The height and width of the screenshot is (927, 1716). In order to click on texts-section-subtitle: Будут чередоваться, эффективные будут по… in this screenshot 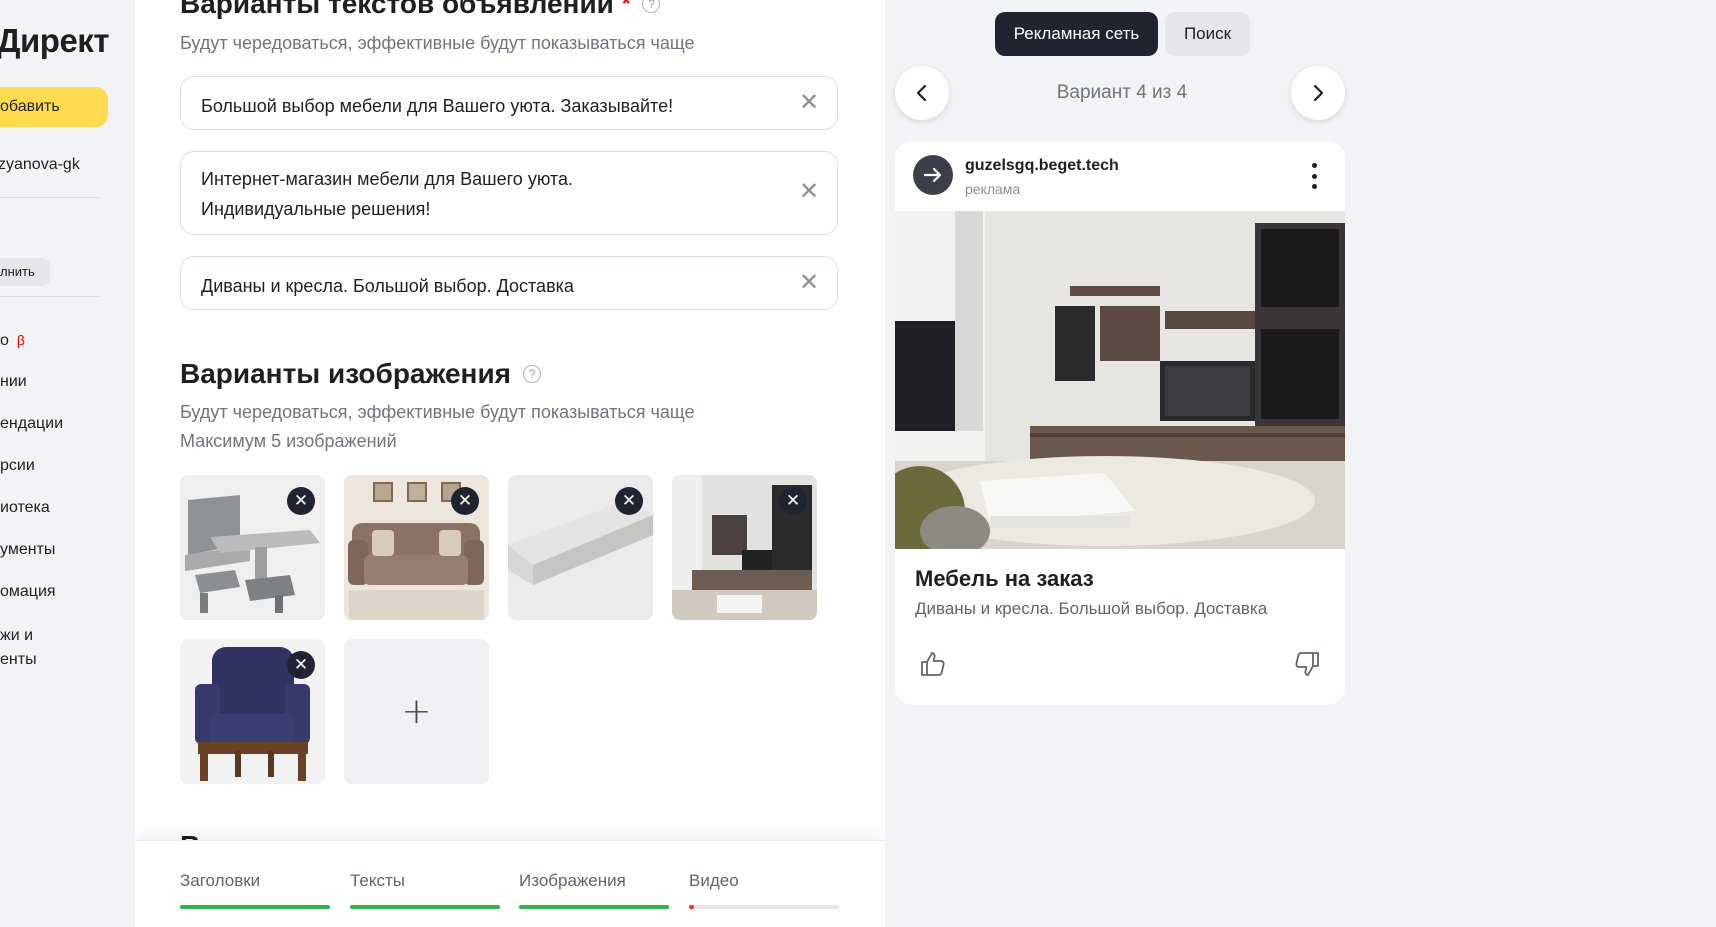, I will do `click(437, 43)`.